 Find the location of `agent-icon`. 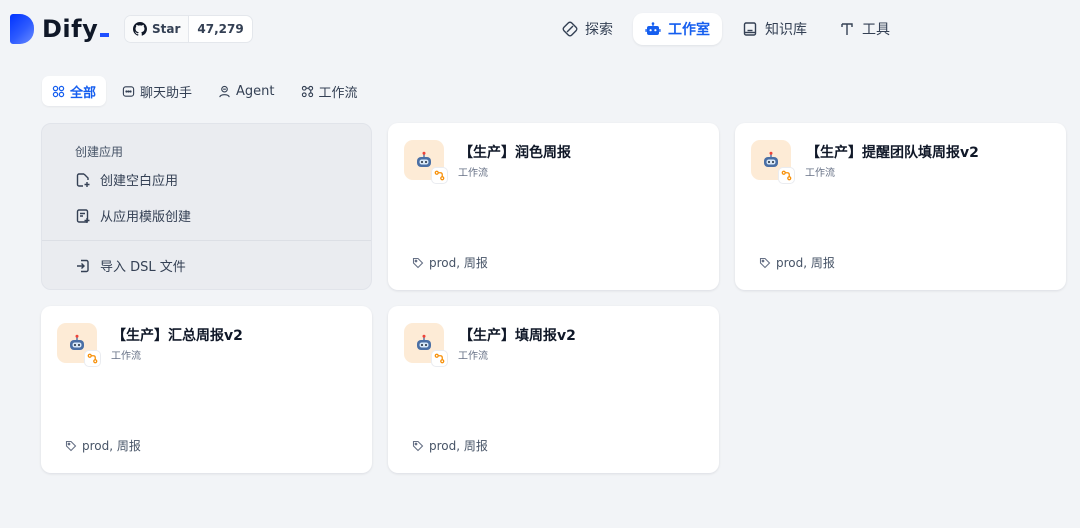

agent-icon is located at coordinates (224, 91).